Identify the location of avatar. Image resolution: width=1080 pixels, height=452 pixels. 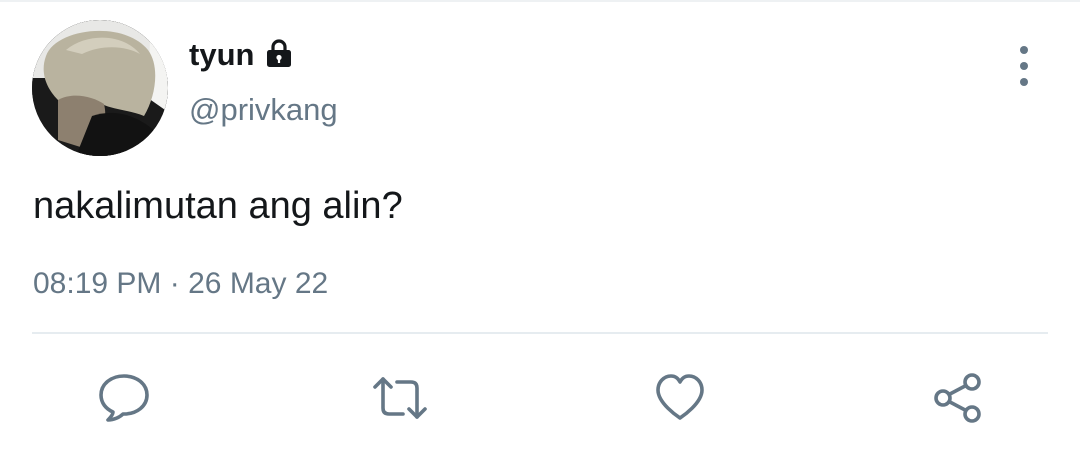
(100, 88).